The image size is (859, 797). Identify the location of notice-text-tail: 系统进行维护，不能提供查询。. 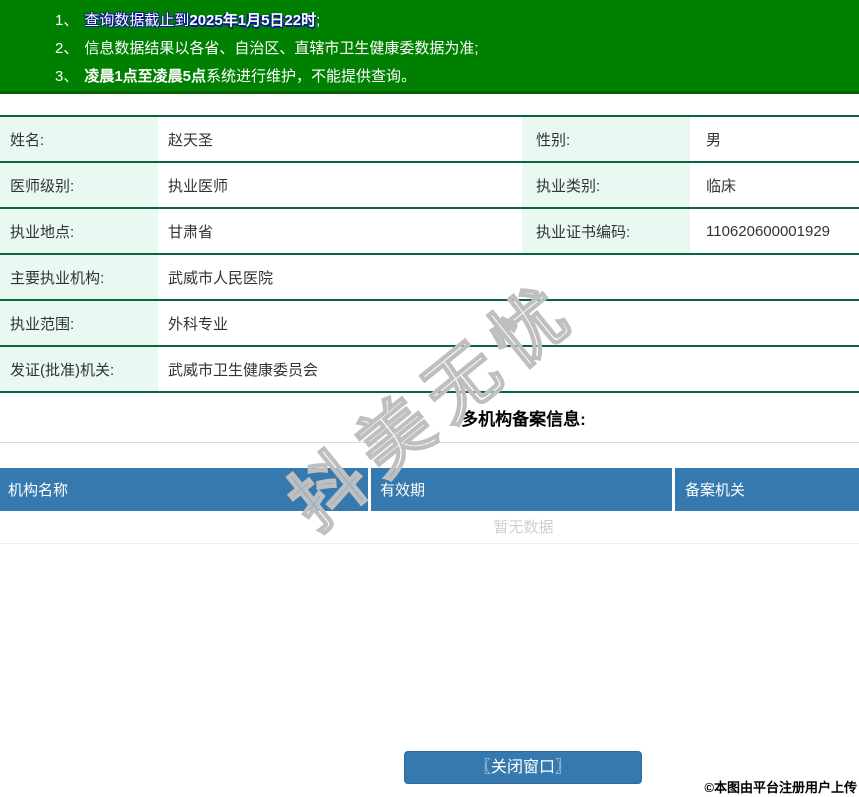
(311, 76).